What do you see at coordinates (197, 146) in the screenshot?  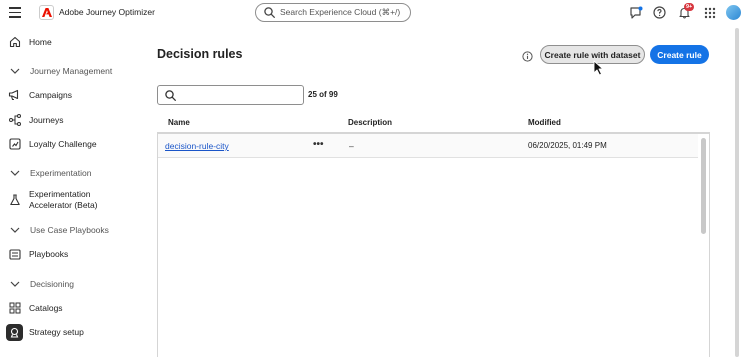 I see `rule-name-link: decision-rule-city` at bounding box center [197, 146].